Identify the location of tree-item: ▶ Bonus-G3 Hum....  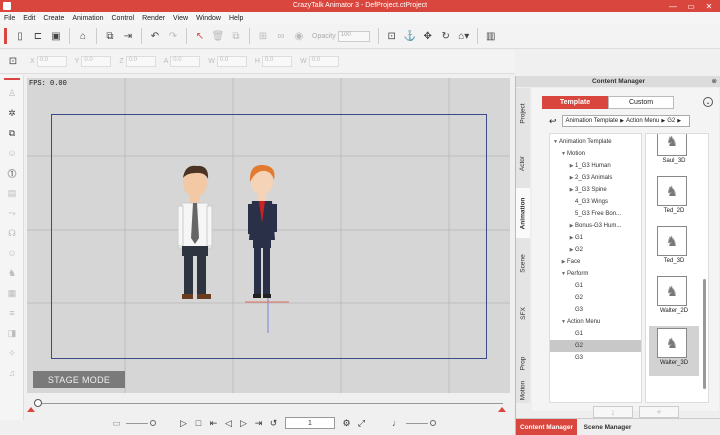
(595, 226).